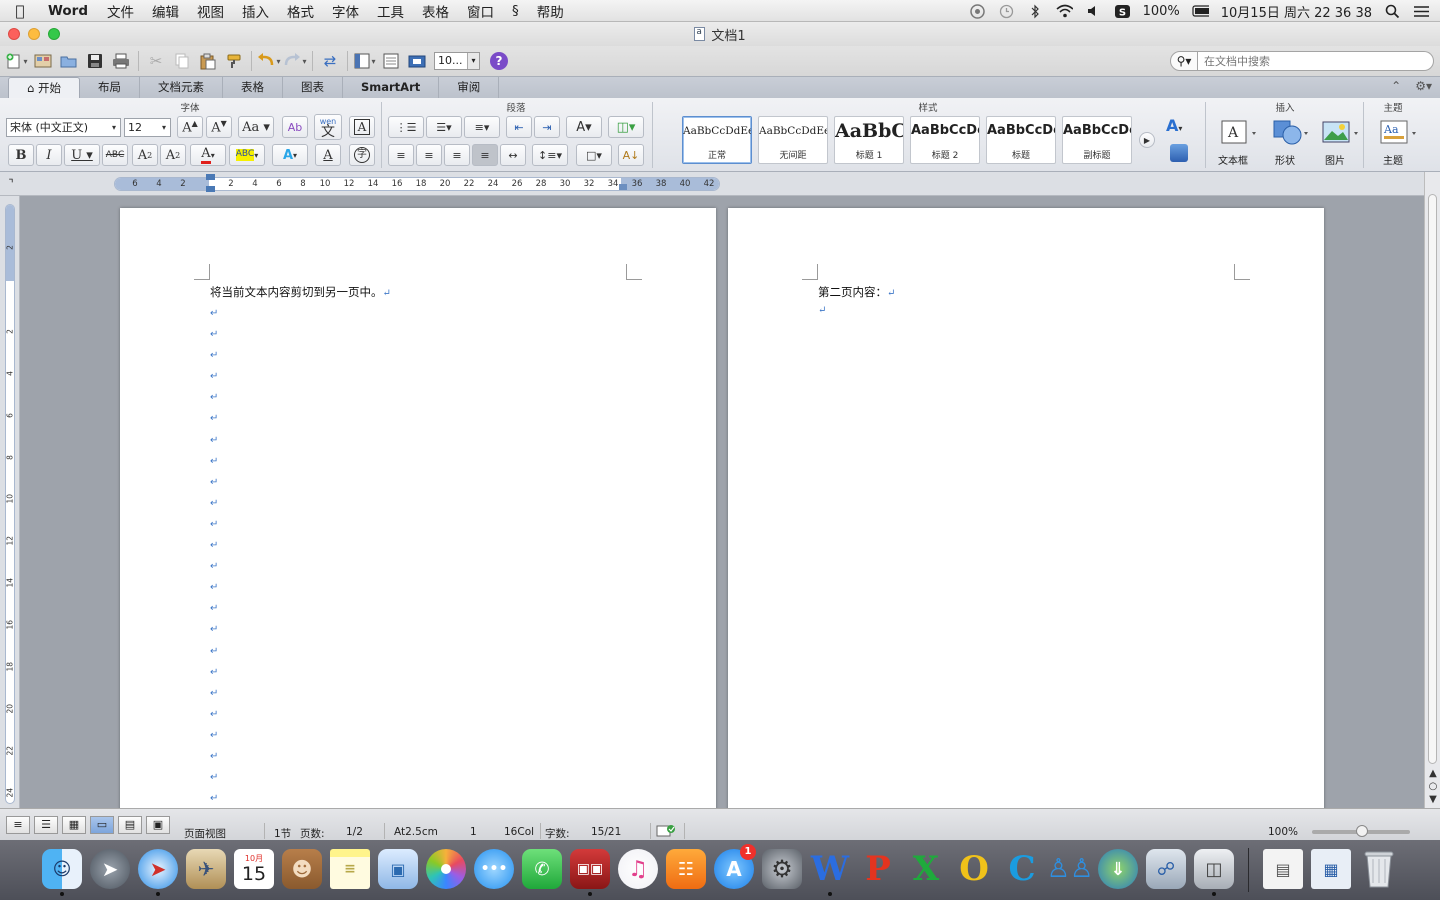  I want to click on undo-icon, so click(269, 61).